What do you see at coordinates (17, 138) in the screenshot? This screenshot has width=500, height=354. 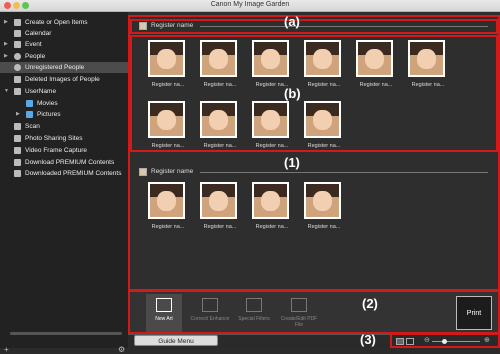 I see `photo-sharing-icon` at bounding box center [17, 138].